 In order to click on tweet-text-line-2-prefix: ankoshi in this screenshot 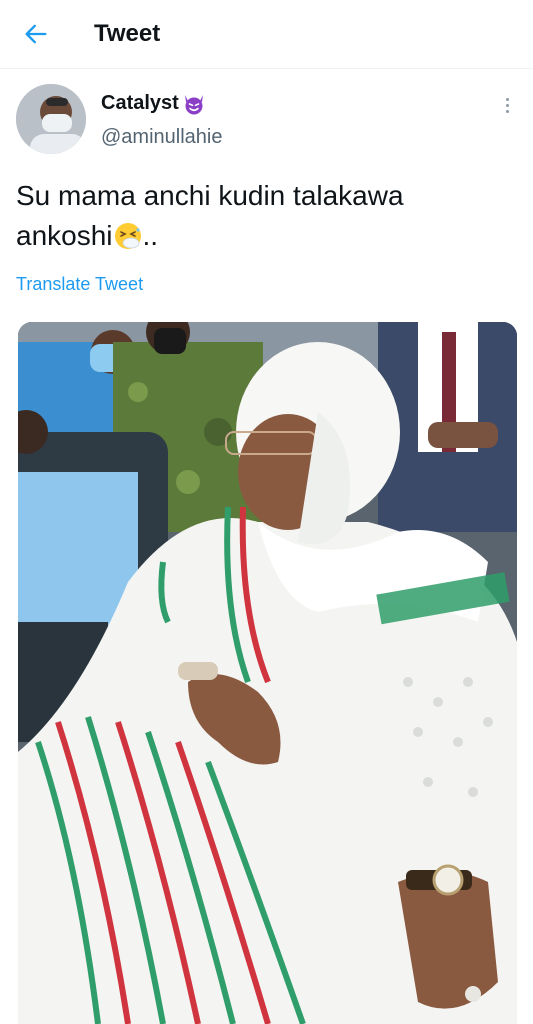, I will do `click(64, 235)`.